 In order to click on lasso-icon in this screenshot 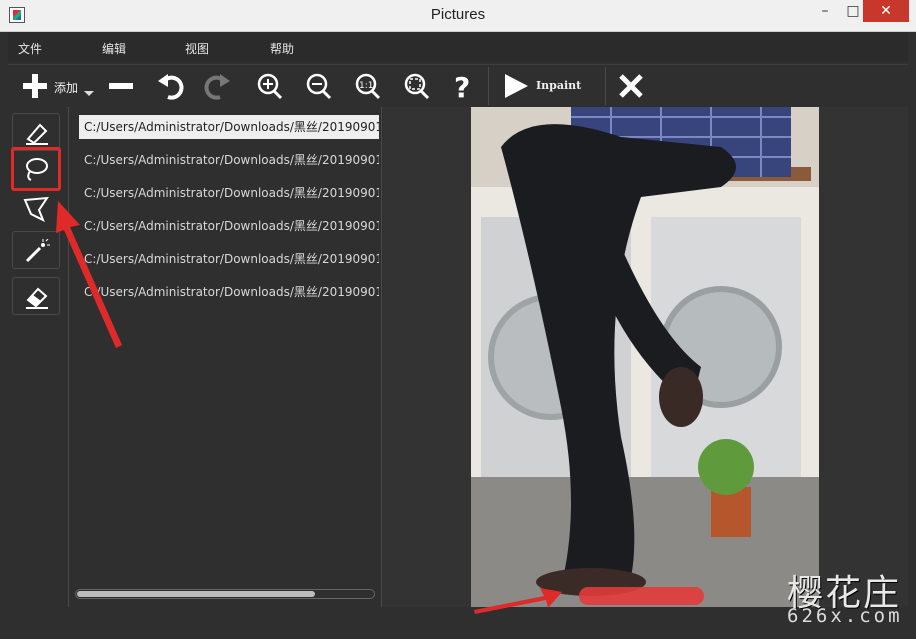, I will do `click(37, 169)`.